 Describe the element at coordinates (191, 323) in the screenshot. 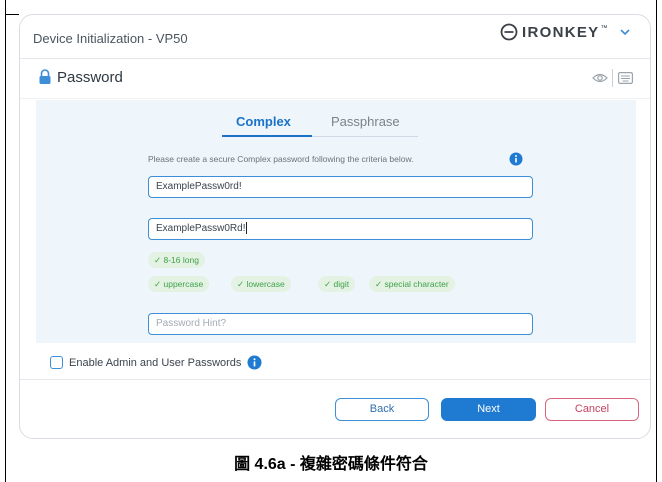

I see `password-hint-placeholder: Password Hint?` at that location.